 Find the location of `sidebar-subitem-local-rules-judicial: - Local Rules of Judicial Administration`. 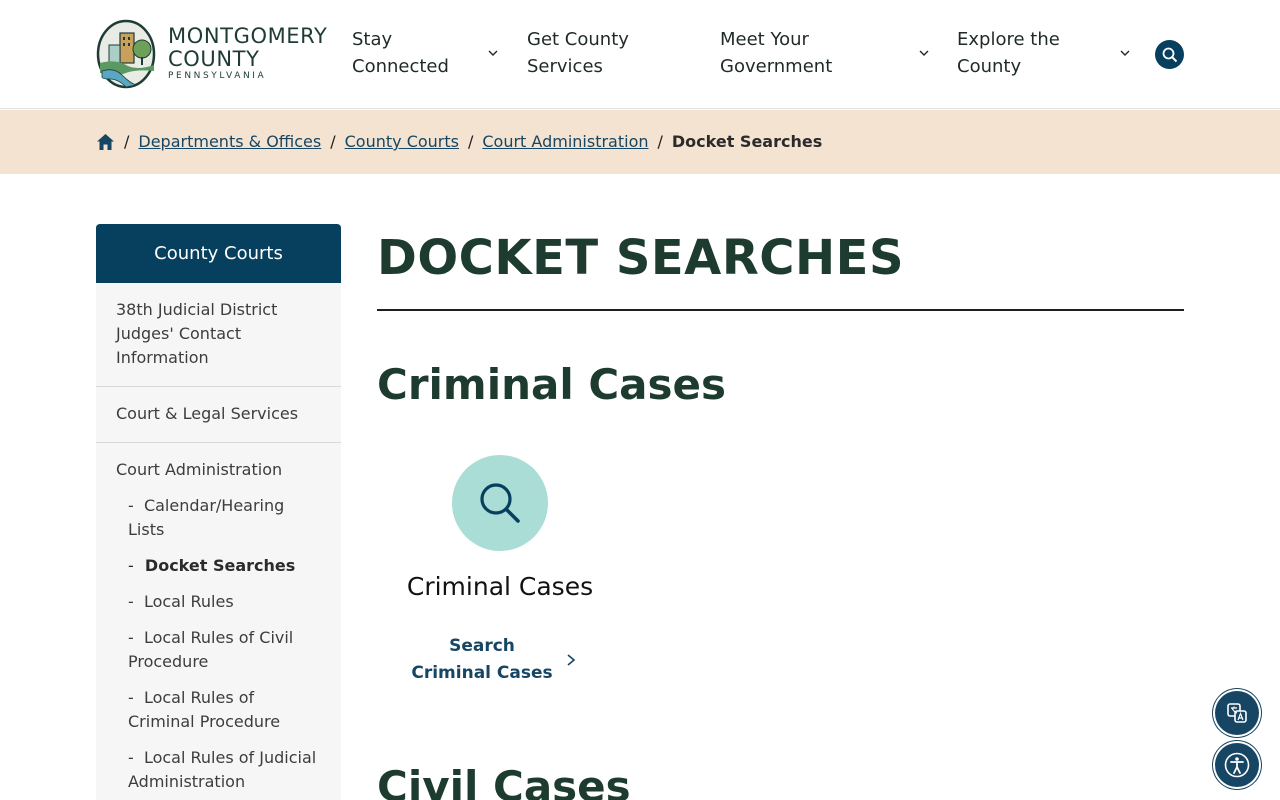

sidebar-subitem-local-rules-judicial: - Local Rules of Judicial Administration is located at coordinates (218, 770).